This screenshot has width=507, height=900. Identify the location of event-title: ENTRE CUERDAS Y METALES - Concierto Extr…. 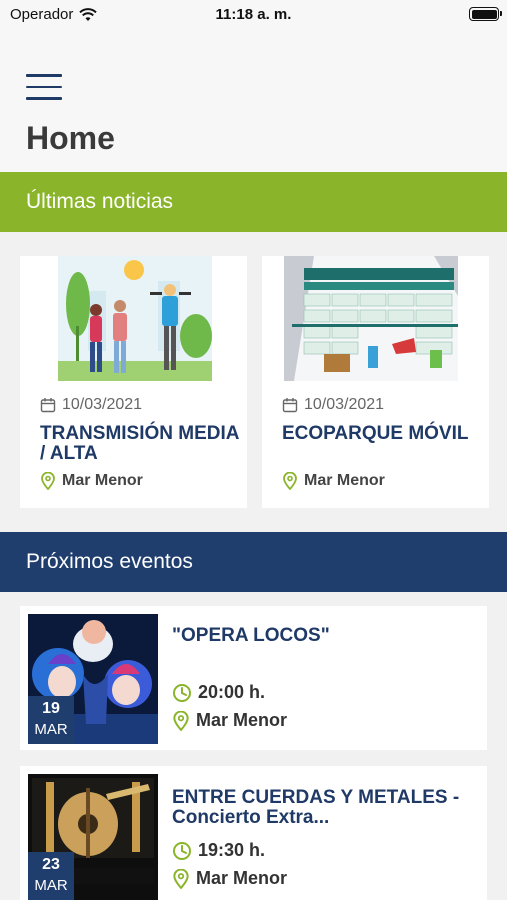
(324, 808).